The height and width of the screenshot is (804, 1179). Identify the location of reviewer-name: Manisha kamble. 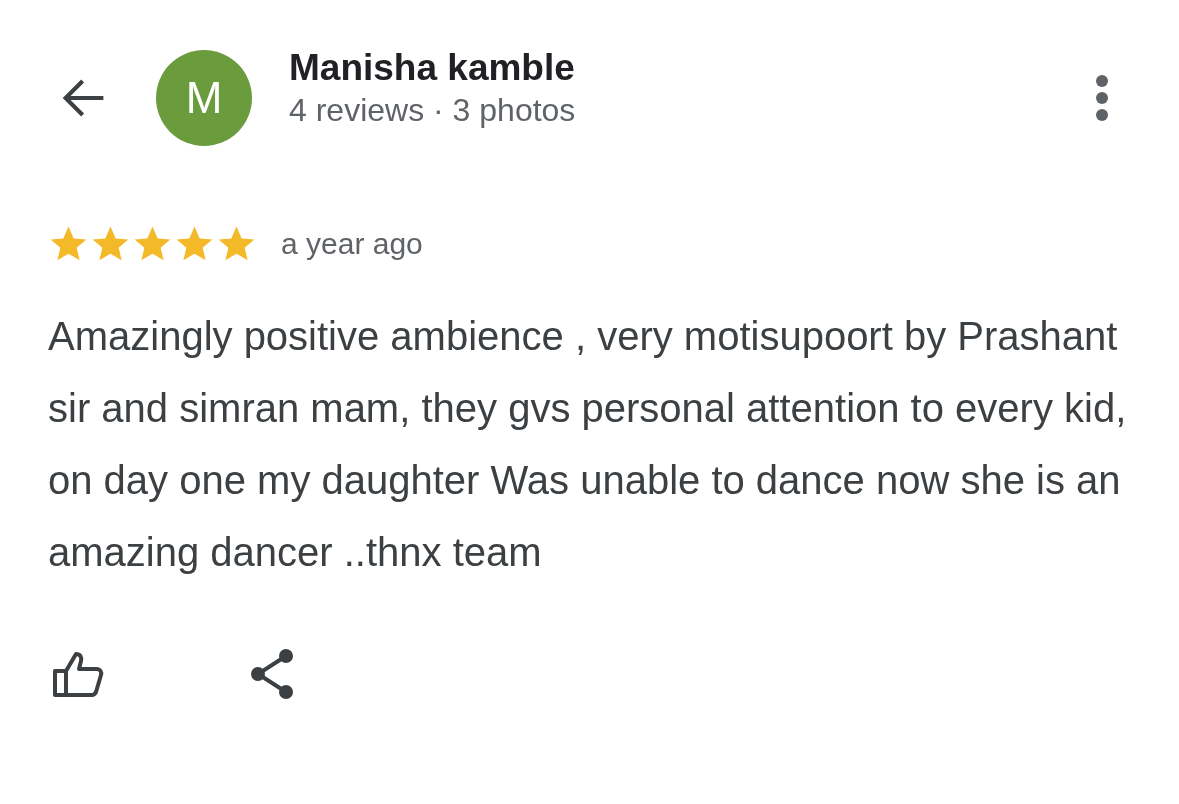
(432, 68).